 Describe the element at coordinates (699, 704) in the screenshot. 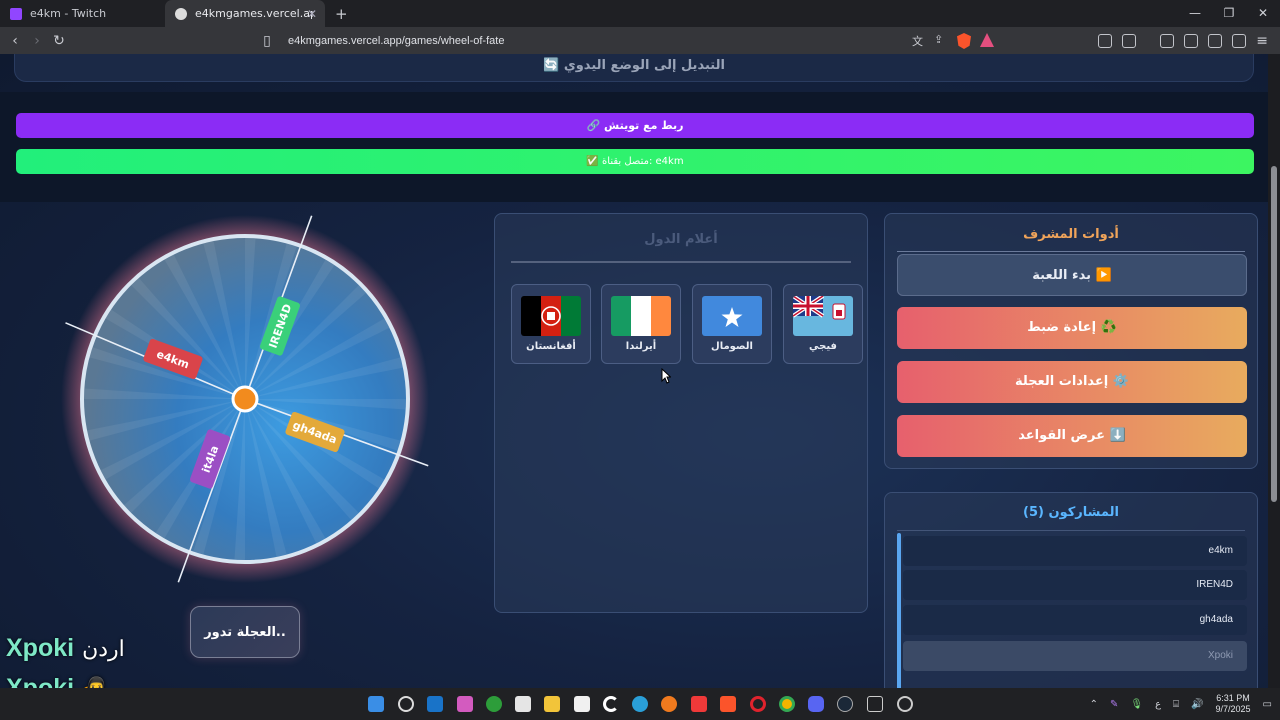

I see `vivaldi-icon` at that location.